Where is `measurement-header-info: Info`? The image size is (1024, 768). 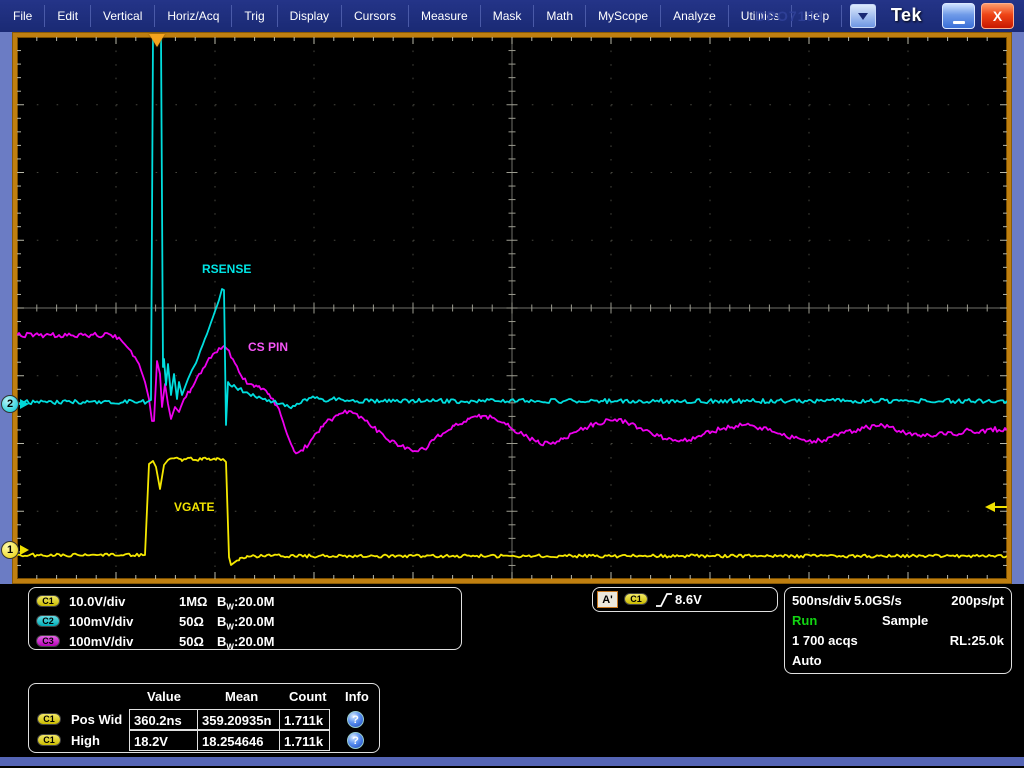
measurement-header-info: Info is located at coordinates (357, 696).